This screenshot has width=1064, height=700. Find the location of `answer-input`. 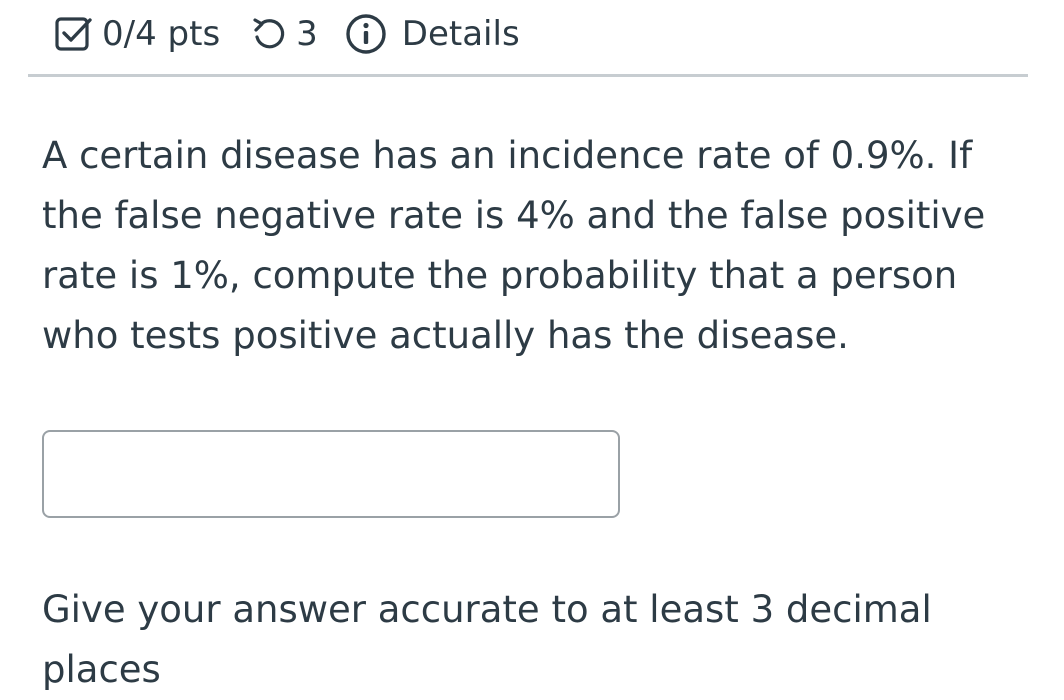

answer-input is located at coordinates (331, 474).